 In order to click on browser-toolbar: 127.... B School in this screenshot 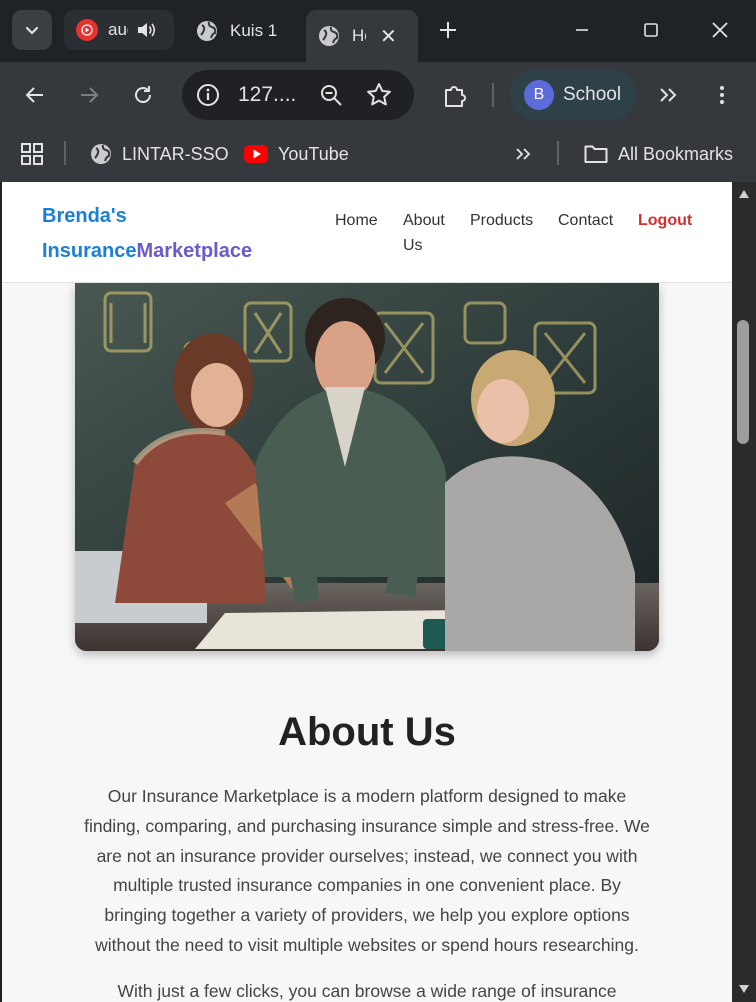, I will do `click(378, 95)`.